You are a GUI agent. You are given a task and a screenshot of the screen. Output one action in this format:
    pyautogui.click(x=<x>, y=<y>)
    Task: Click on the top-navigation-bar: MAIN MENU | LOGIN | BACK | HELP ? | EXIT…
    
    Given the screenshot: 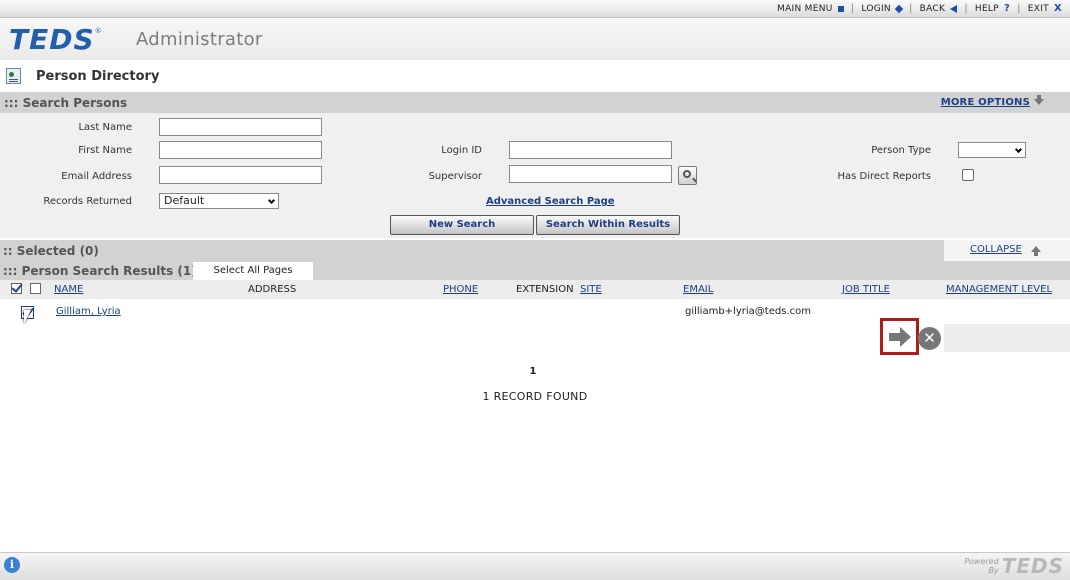 What is the action you would take?
    pyautogui.click(x=535, y=9)
    